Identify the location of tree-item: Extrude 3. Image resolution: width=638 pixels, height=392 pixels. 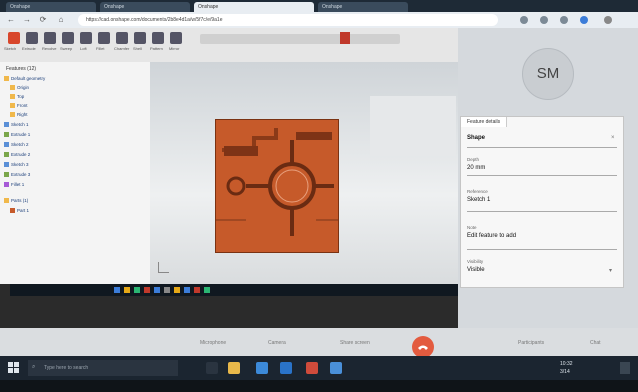
(17, 175).